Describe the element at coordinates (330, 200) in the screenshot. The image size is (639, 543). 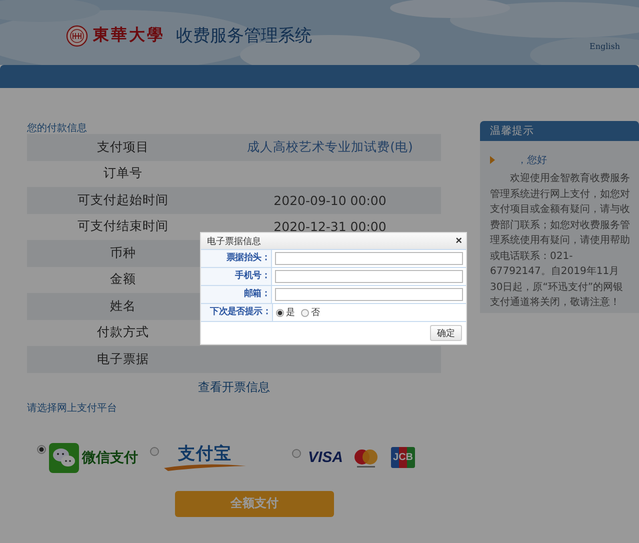
I see `field-value: 2020-09-10 00:00` at that location.